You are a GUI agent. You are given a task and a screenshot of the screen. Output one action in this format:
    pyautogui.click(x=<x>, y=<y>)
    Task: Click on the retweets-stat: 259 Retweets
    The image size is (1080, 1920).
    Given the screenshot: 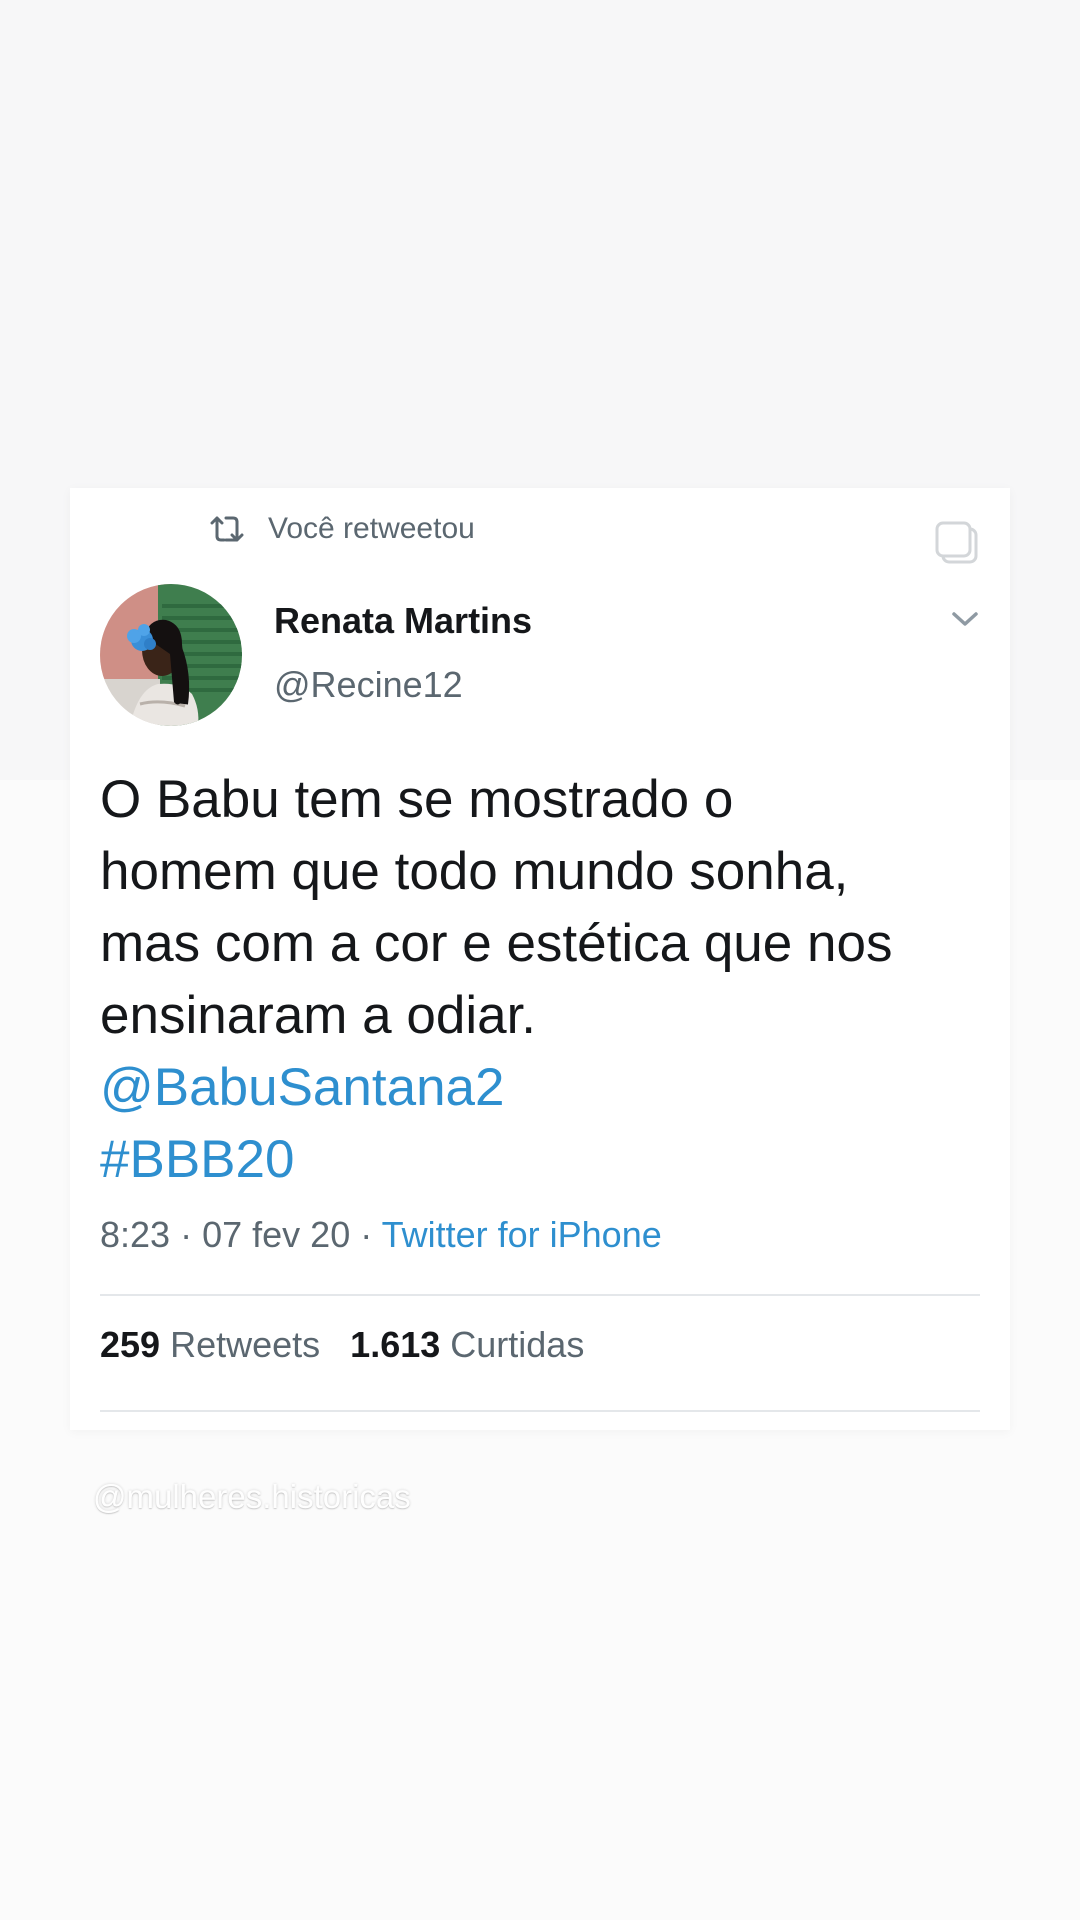 What is the action you would take?
    pyautogui.click(x=210, y=1344)
    